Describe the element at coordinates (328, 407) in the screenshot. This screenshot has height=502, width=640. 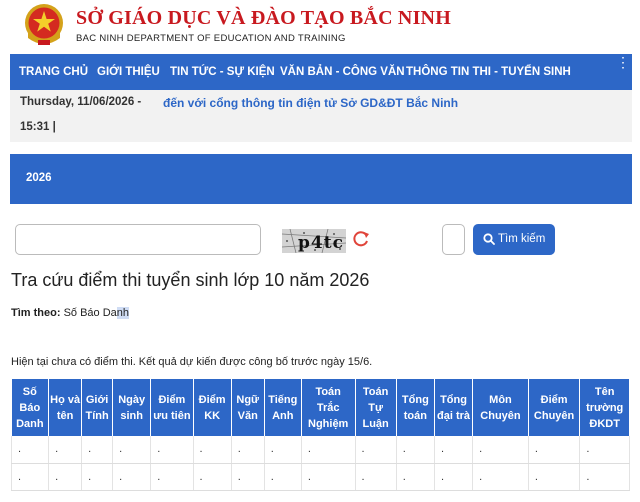
I see `col-header: Toán Trắc Nghiệm` at that location.